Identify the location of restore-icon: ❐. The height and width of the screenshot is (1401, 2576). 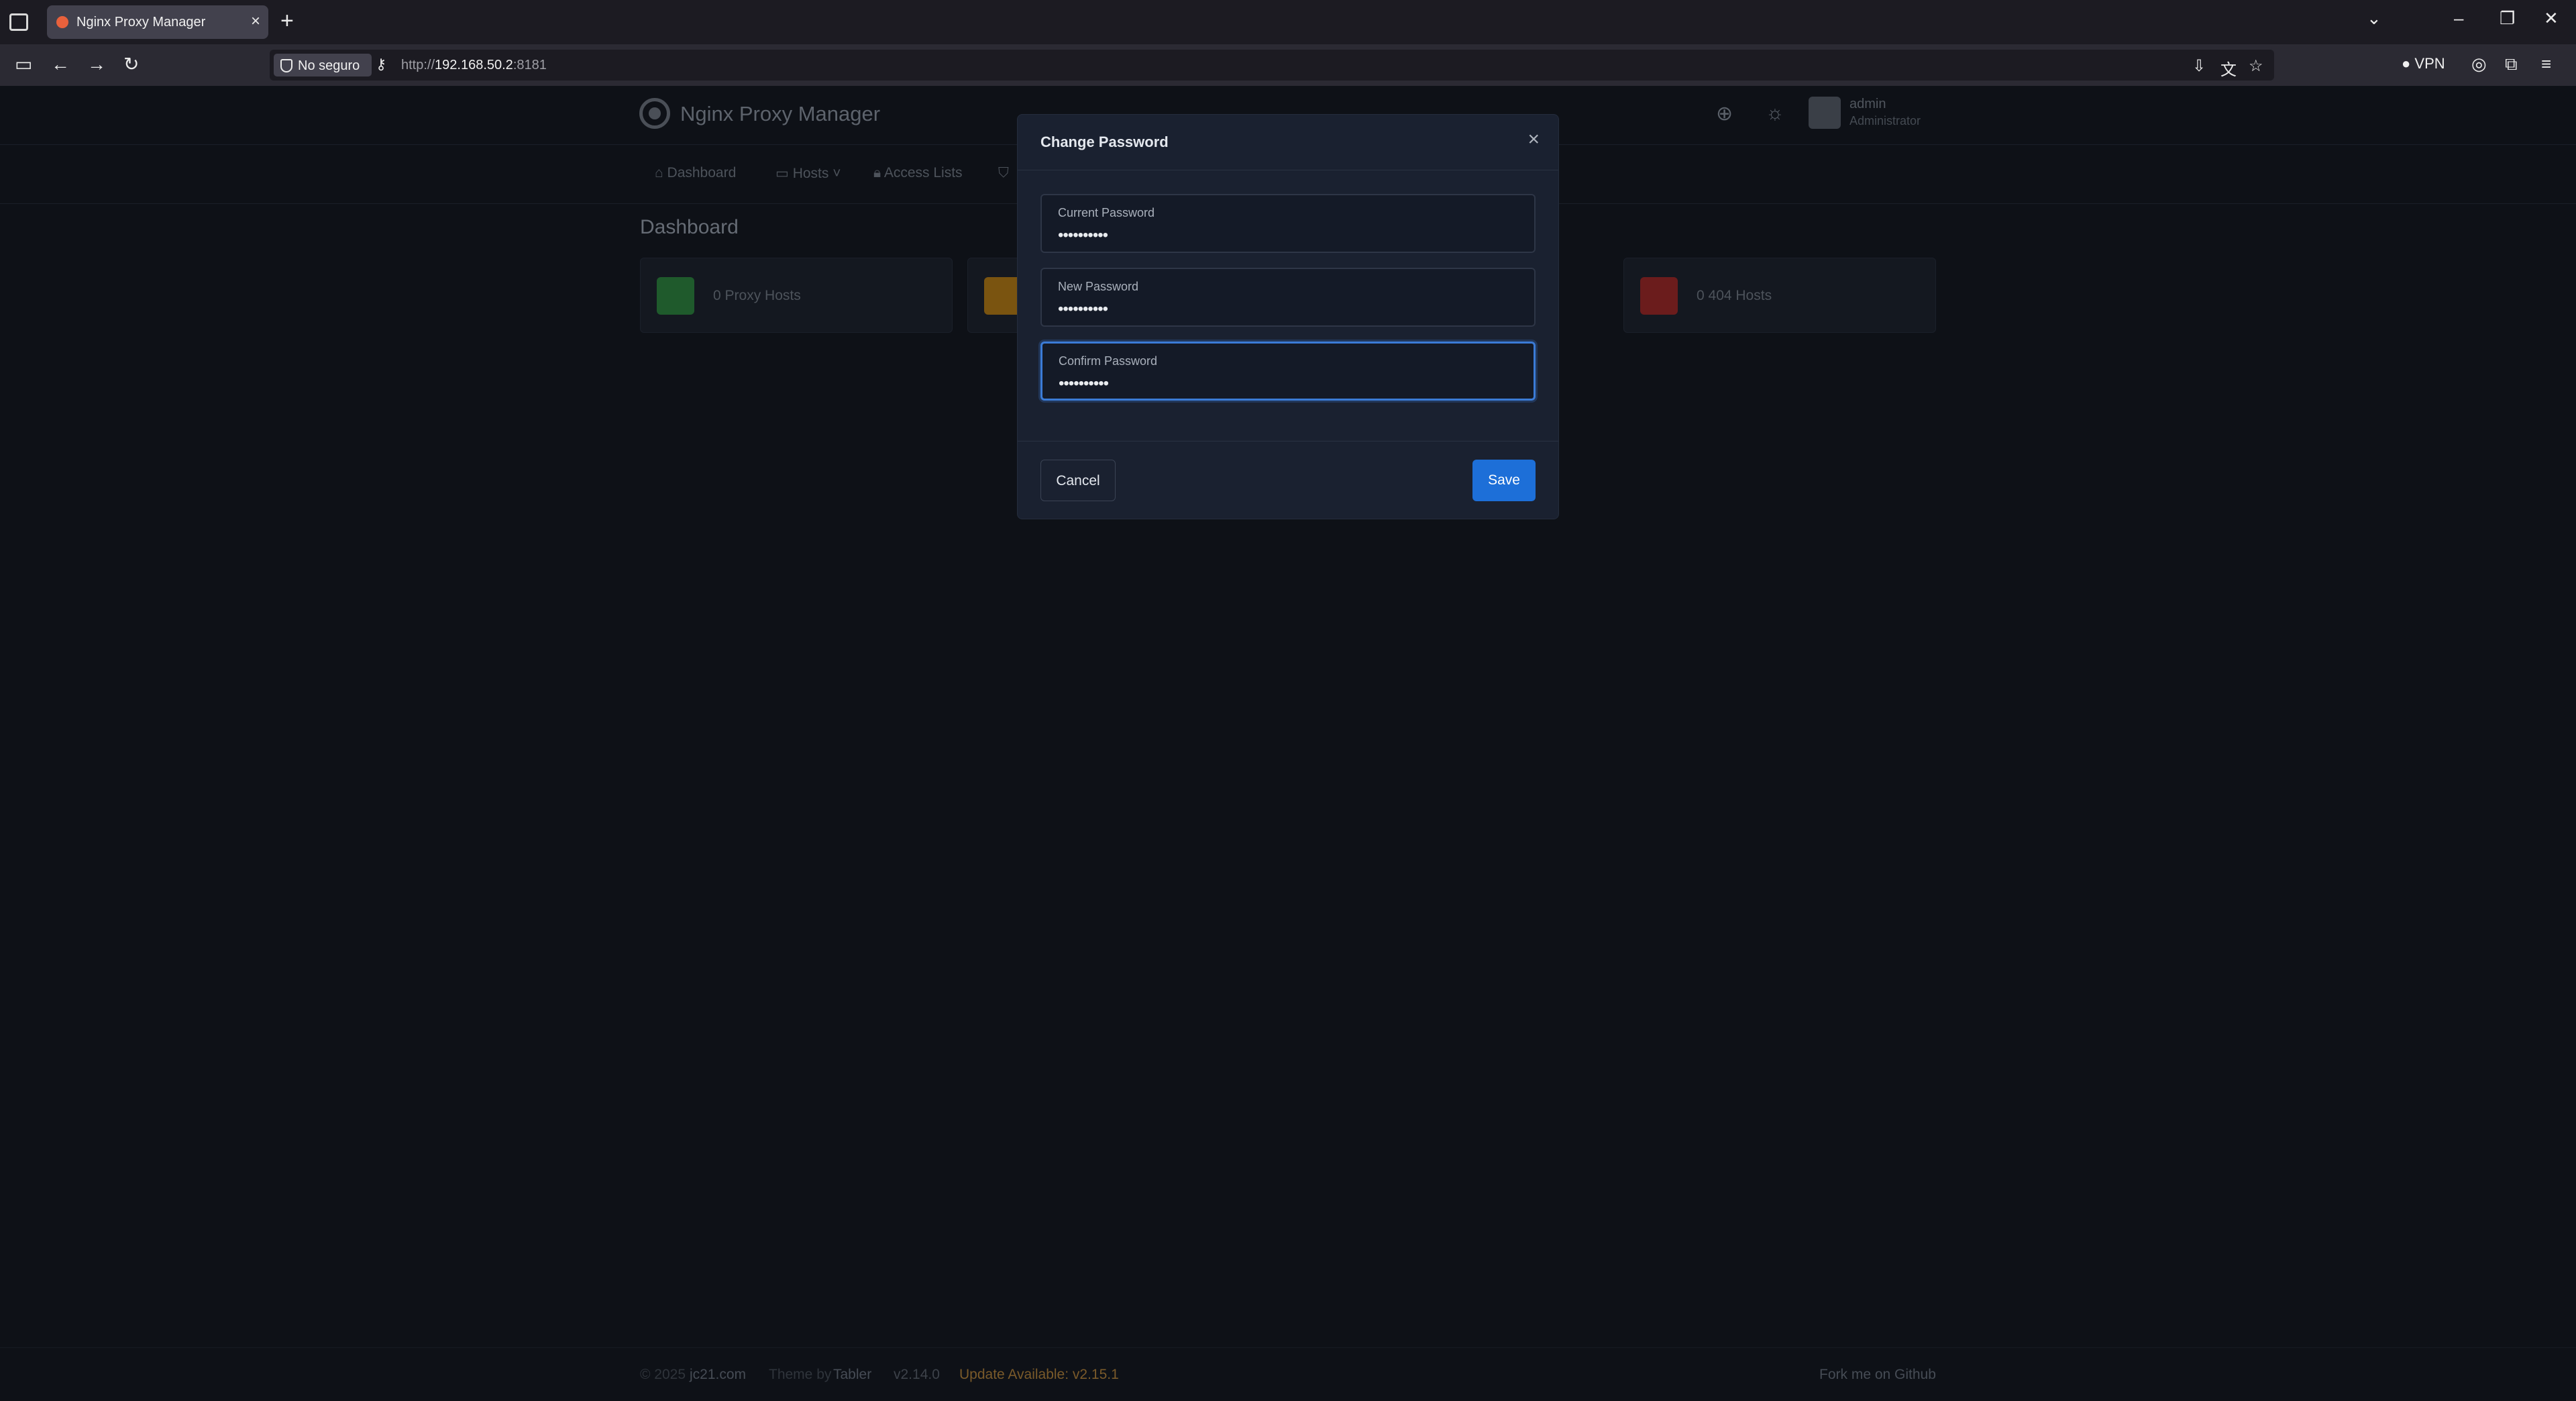
(2507, 18).